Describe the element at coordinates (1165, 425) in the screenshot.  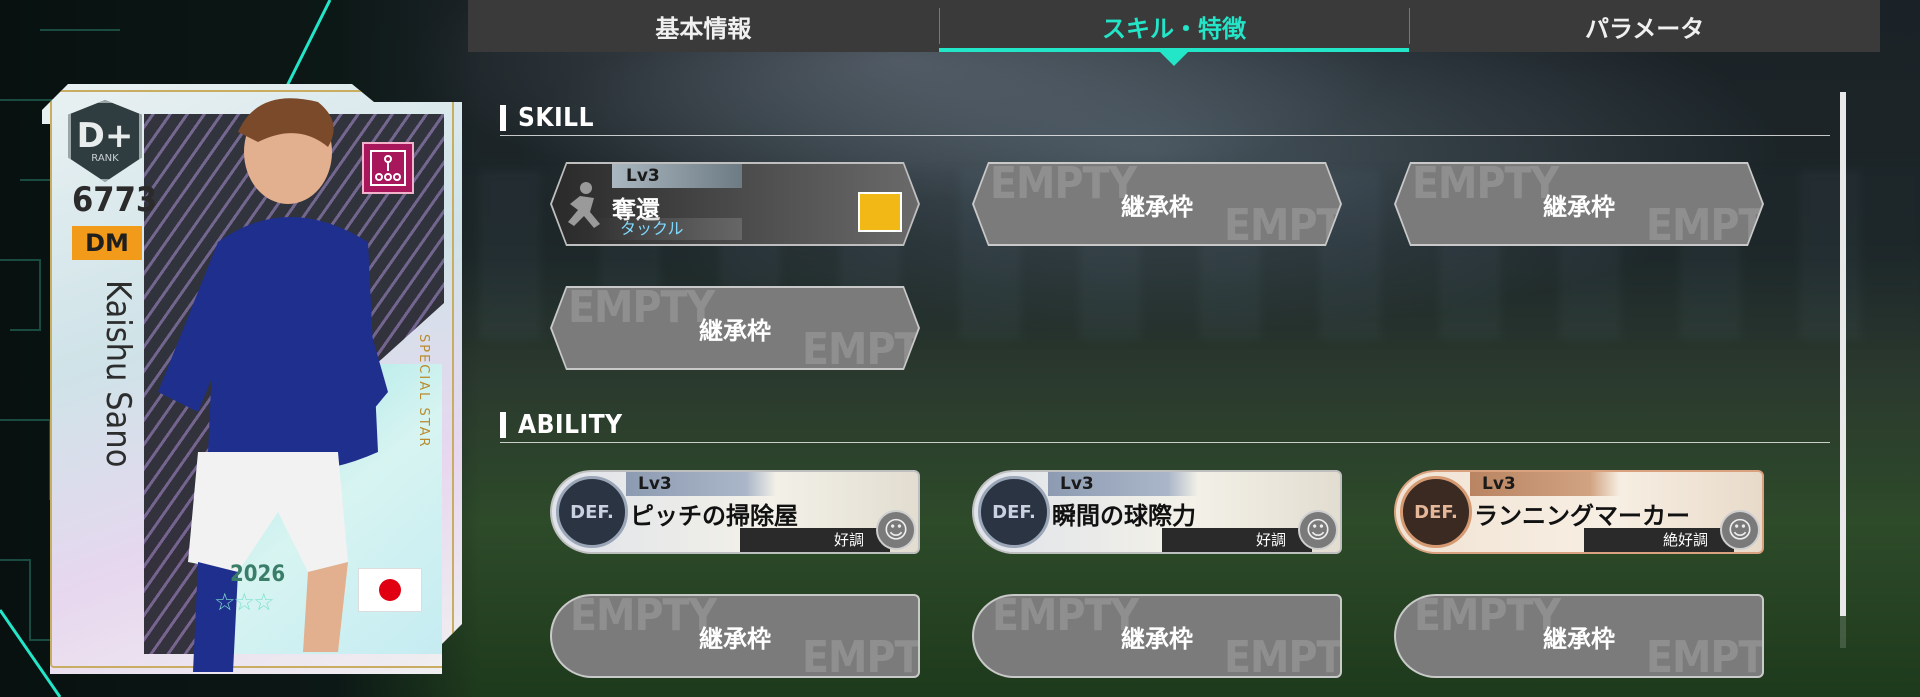
I see `ability-section-header: ABILITY` at that location.